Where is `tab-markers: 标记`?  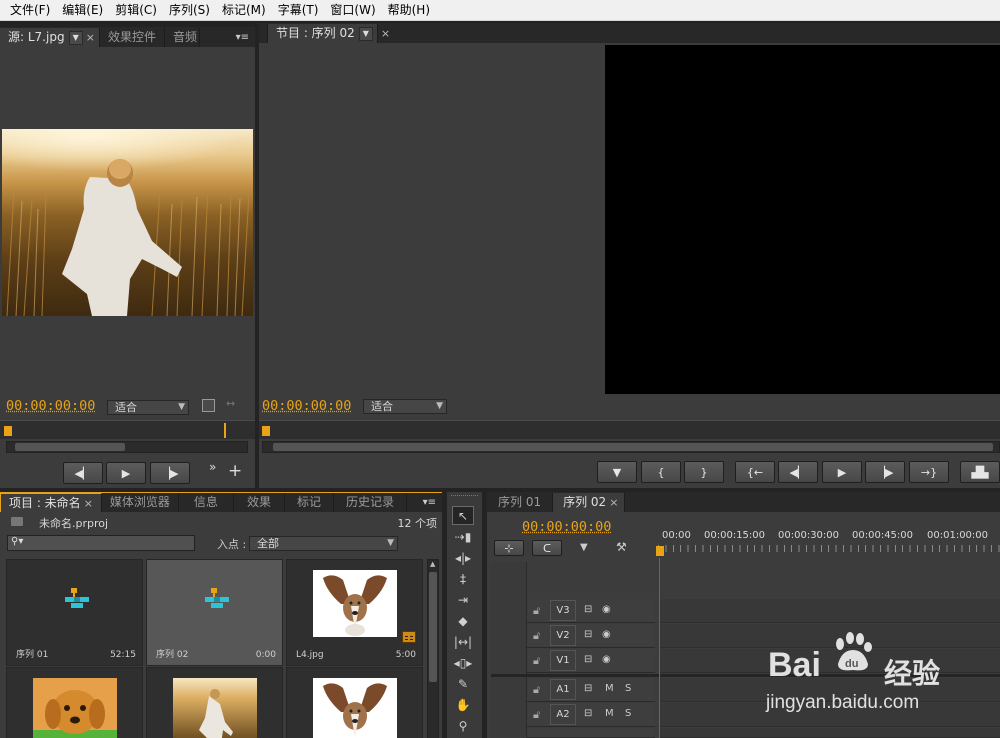 tab-markers: 标记 is located at coordinates (309, 502).